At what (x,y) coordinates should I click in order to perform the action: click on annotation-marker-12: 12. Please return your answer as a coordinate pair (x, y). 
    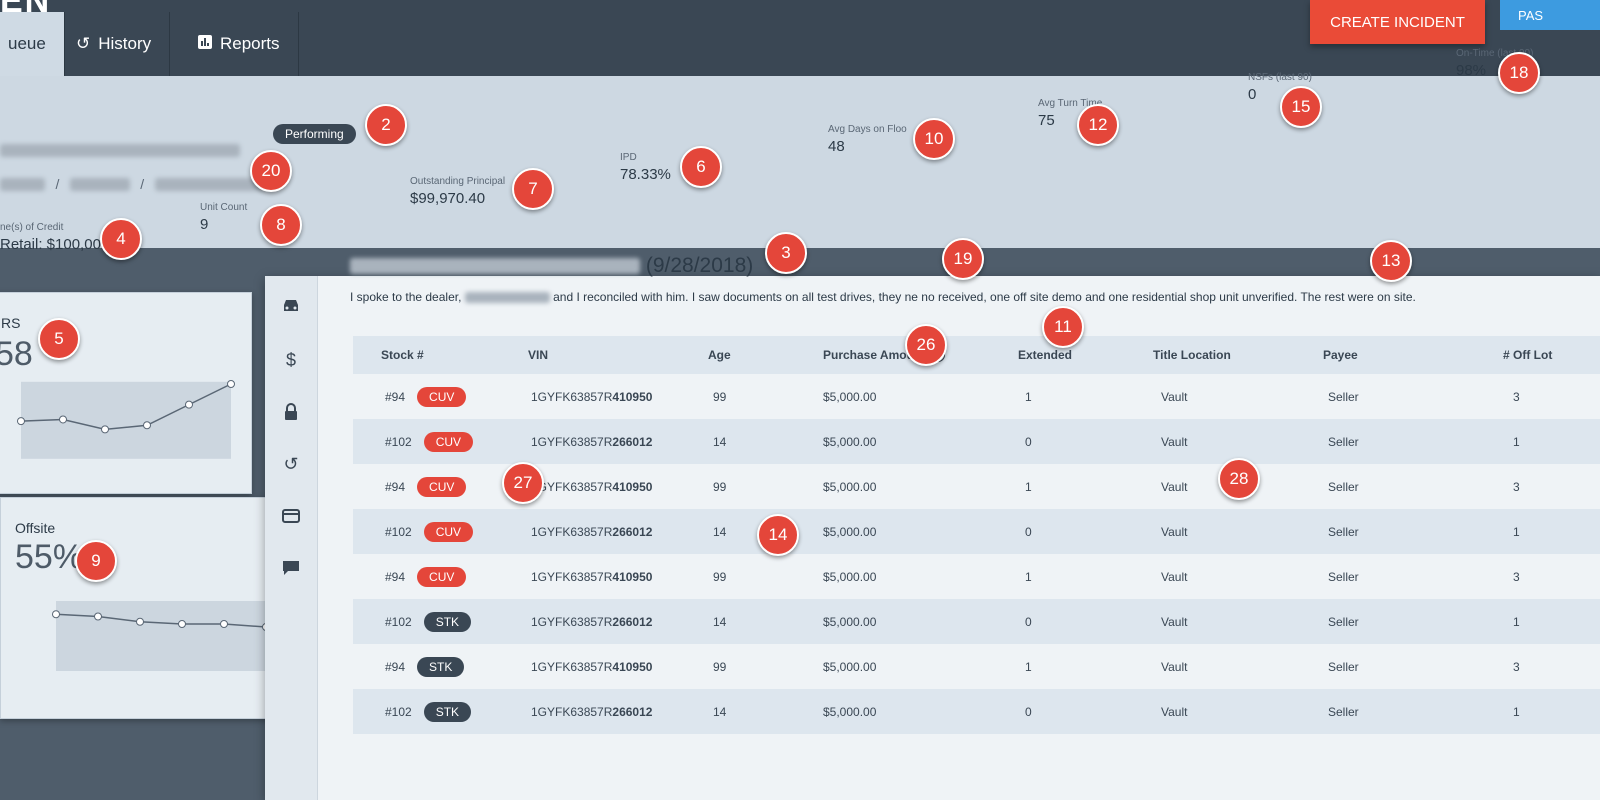
    Looking at the image, I should click on (1098, 125).